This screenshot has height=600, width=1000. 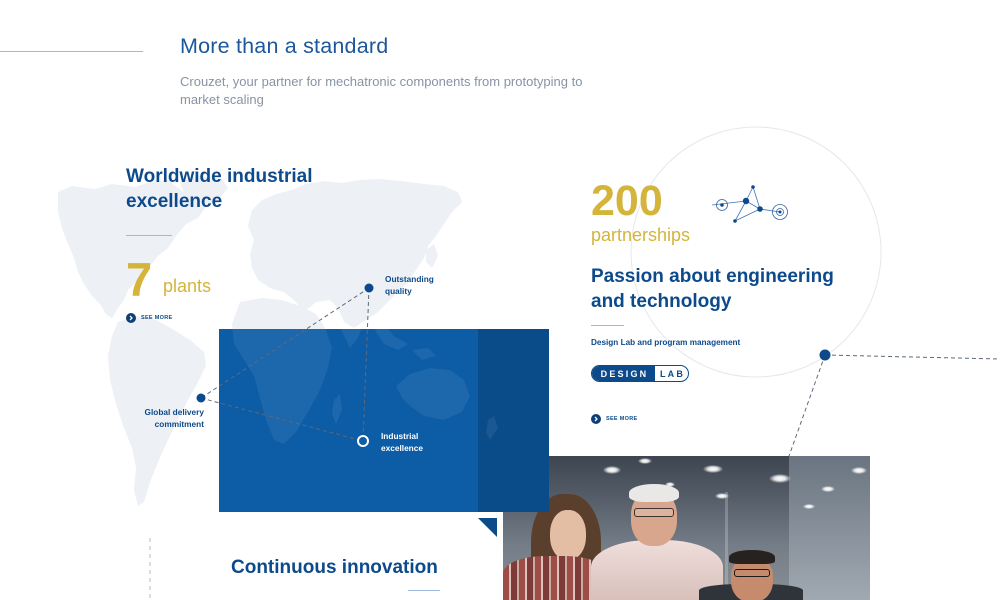 I want to click on engineering-see-more-link: SEE MORE, so click(x=614, y=419).